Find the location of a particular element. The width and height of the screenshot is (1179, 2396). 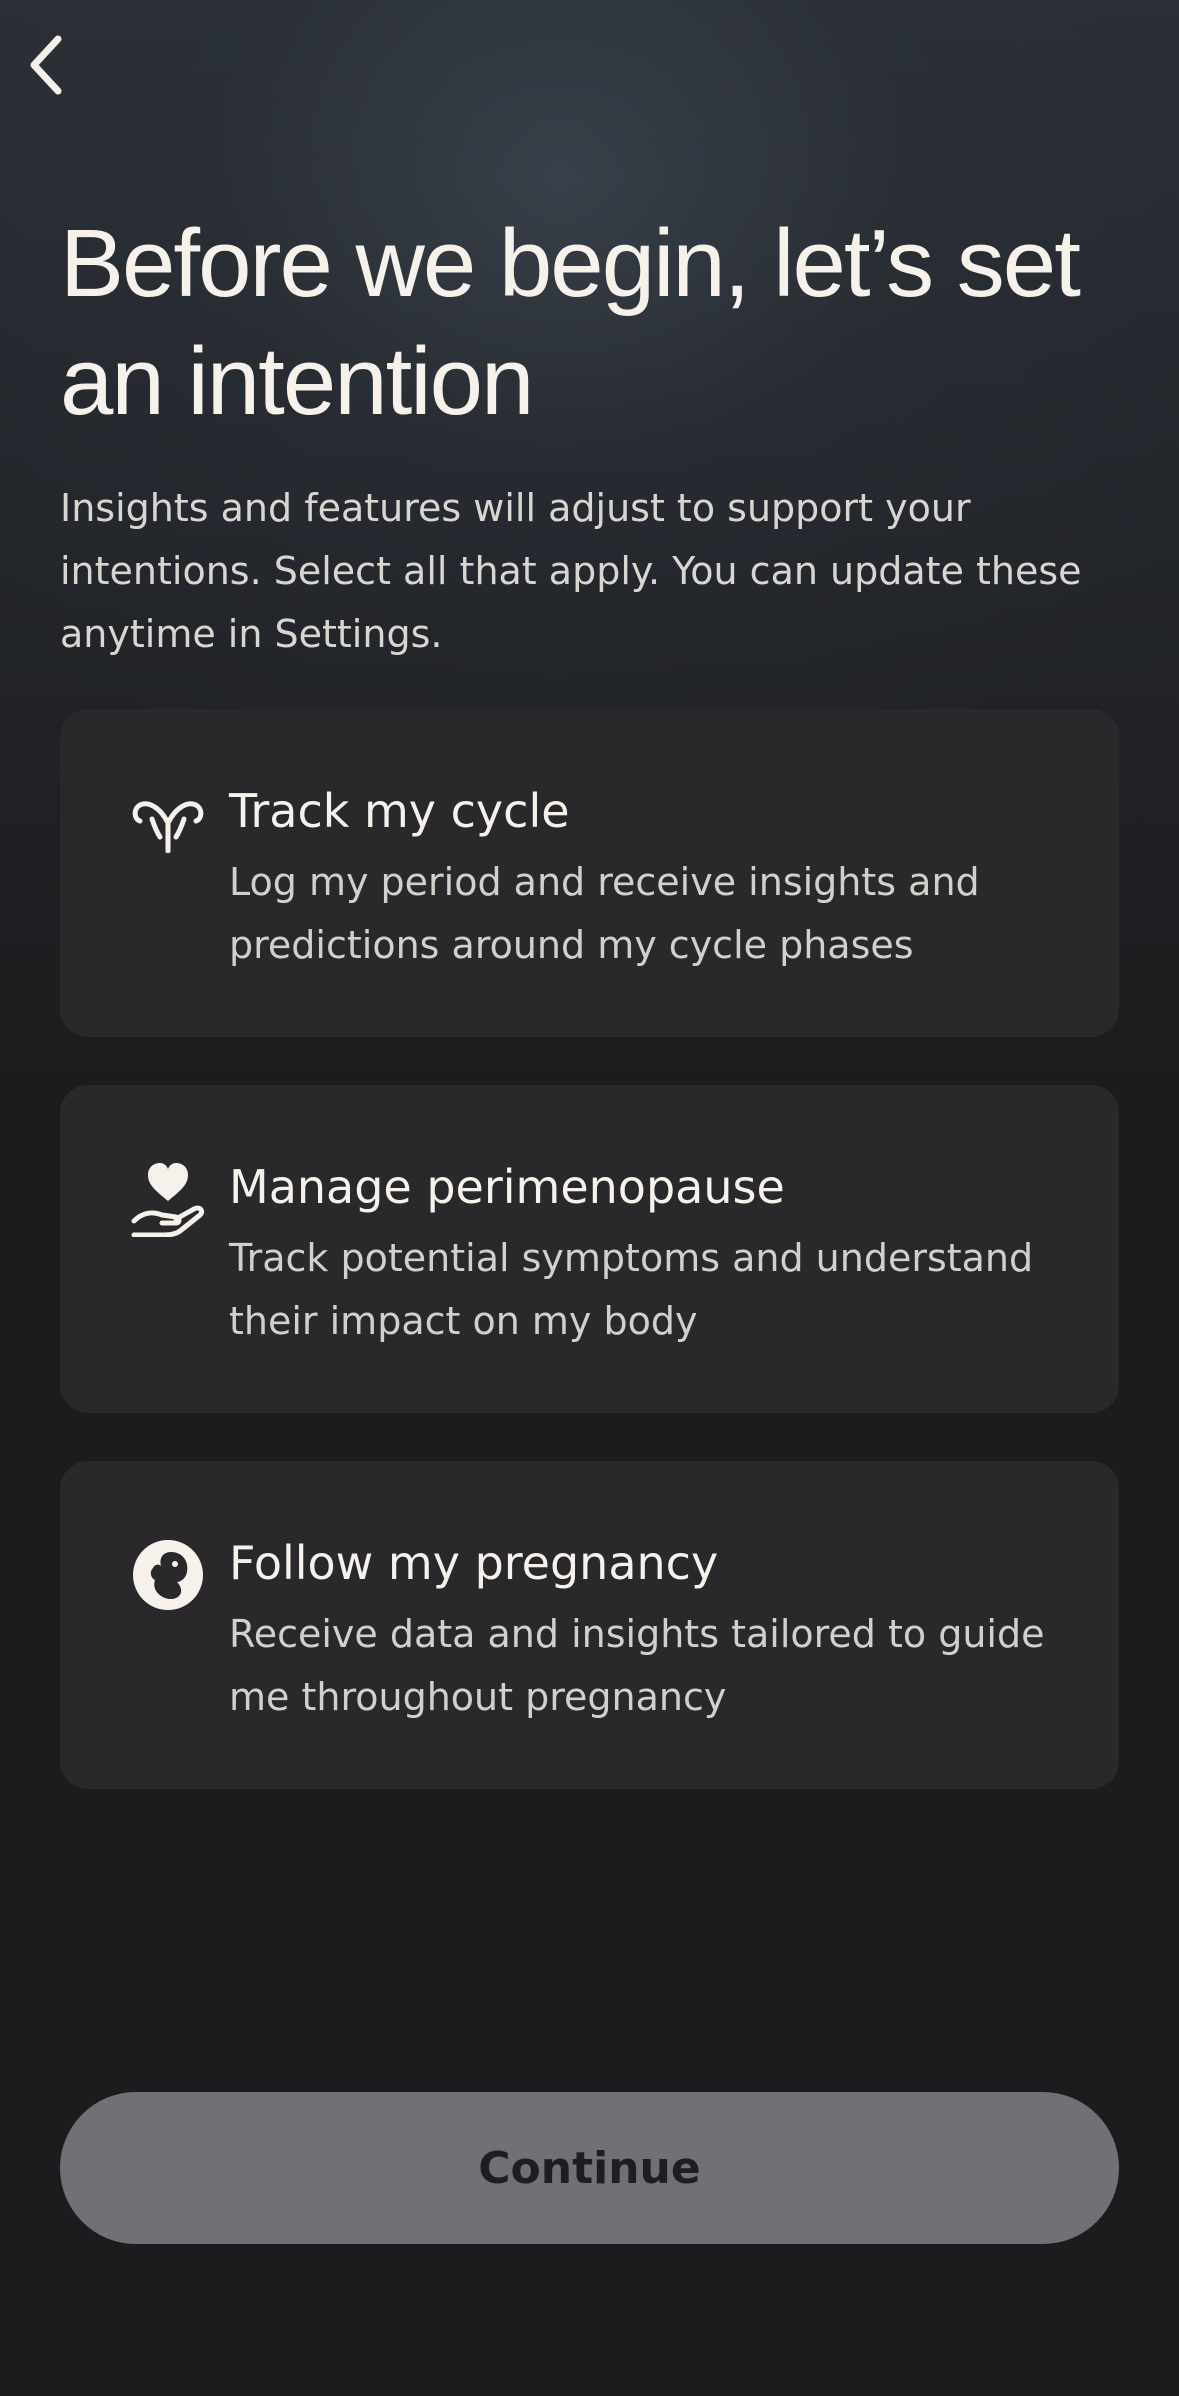

page-title: Before we begin, let’s set an intention is located at coordinates (570, 322).